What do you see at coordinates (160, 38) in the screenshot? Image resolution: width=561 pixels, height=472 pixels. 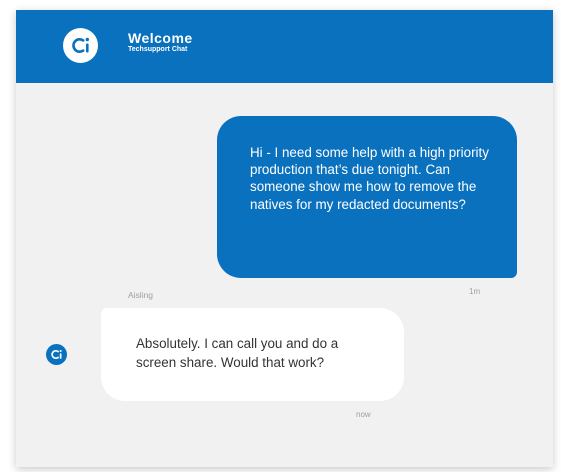 I see `header-title: Welcome` at bounding box center [160, 38].